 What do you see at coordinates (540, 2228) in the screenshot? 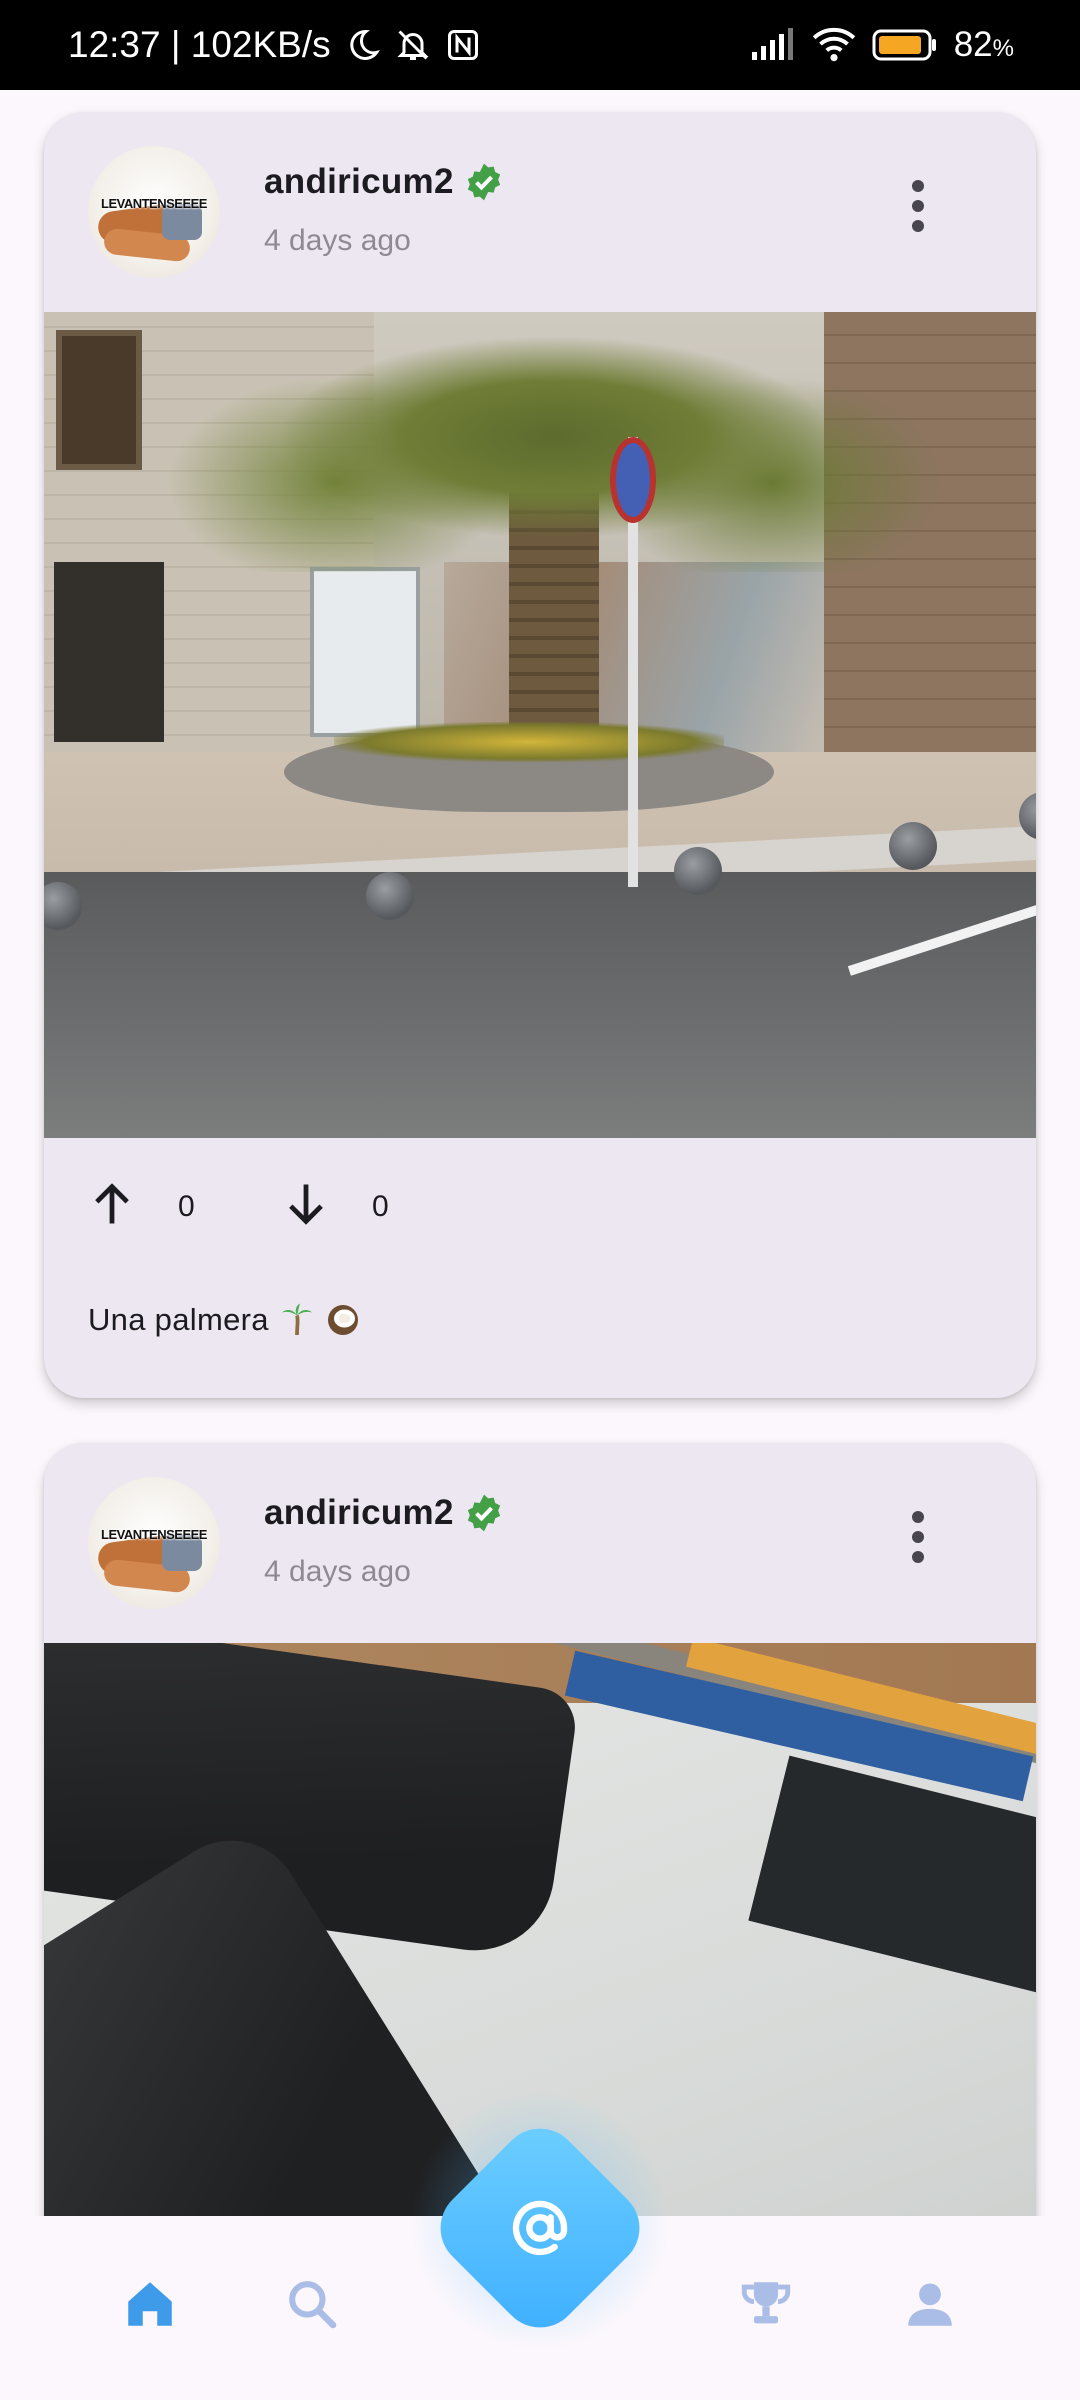
I see `at-sign-icon` at bounding box center [540, 2228].